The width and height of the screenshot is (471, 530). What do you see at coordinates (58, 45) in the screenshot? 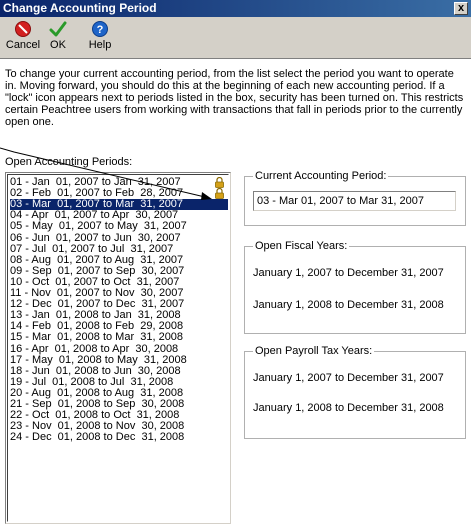
I see `ok-label: OK` at bounding box center [58, 45].